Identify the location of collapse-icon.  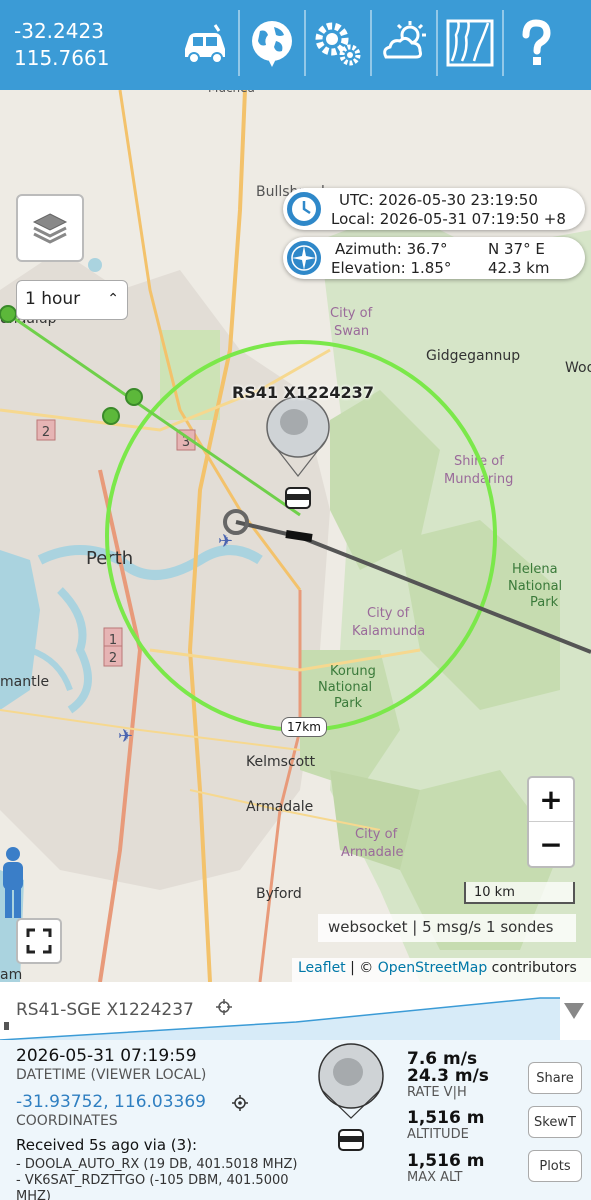
(574, 1011).